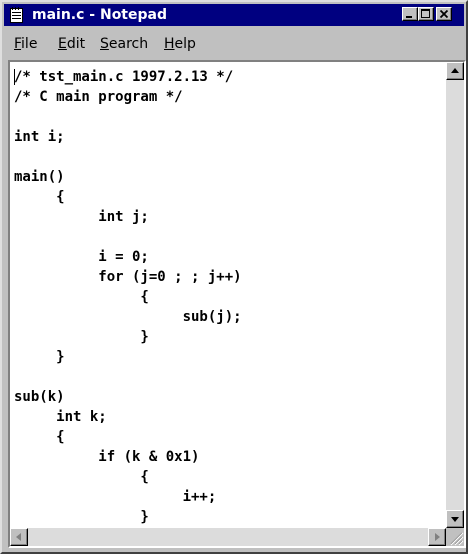  I want to click on menu-help: Help, so click(180, 44).